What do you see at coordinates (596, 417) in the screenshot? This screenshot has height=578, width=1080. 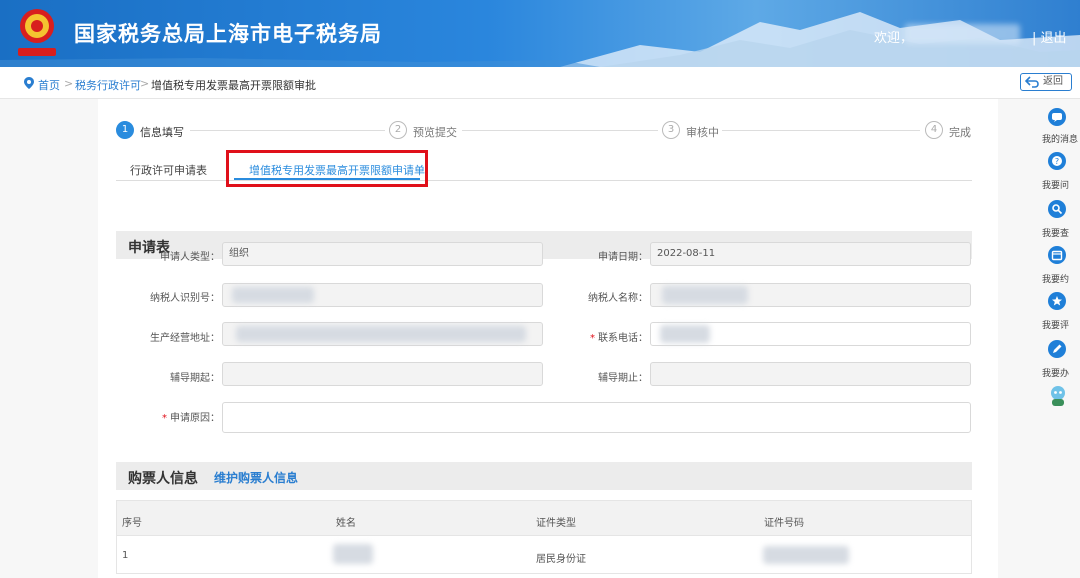 I see `reason-textarea` at bounding box center [596, 417].